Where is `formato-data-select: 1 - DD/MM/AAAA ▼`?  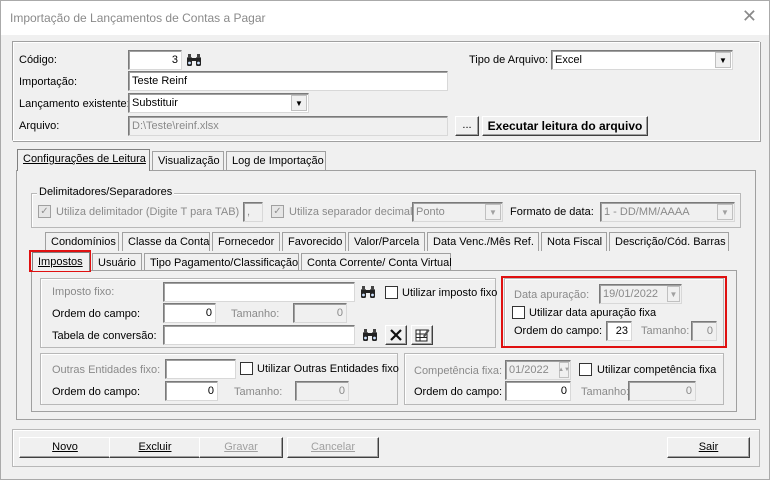
formato-data-select: 1 - DD/MM/AAAA ▼ is located at coordinates (667, 212).